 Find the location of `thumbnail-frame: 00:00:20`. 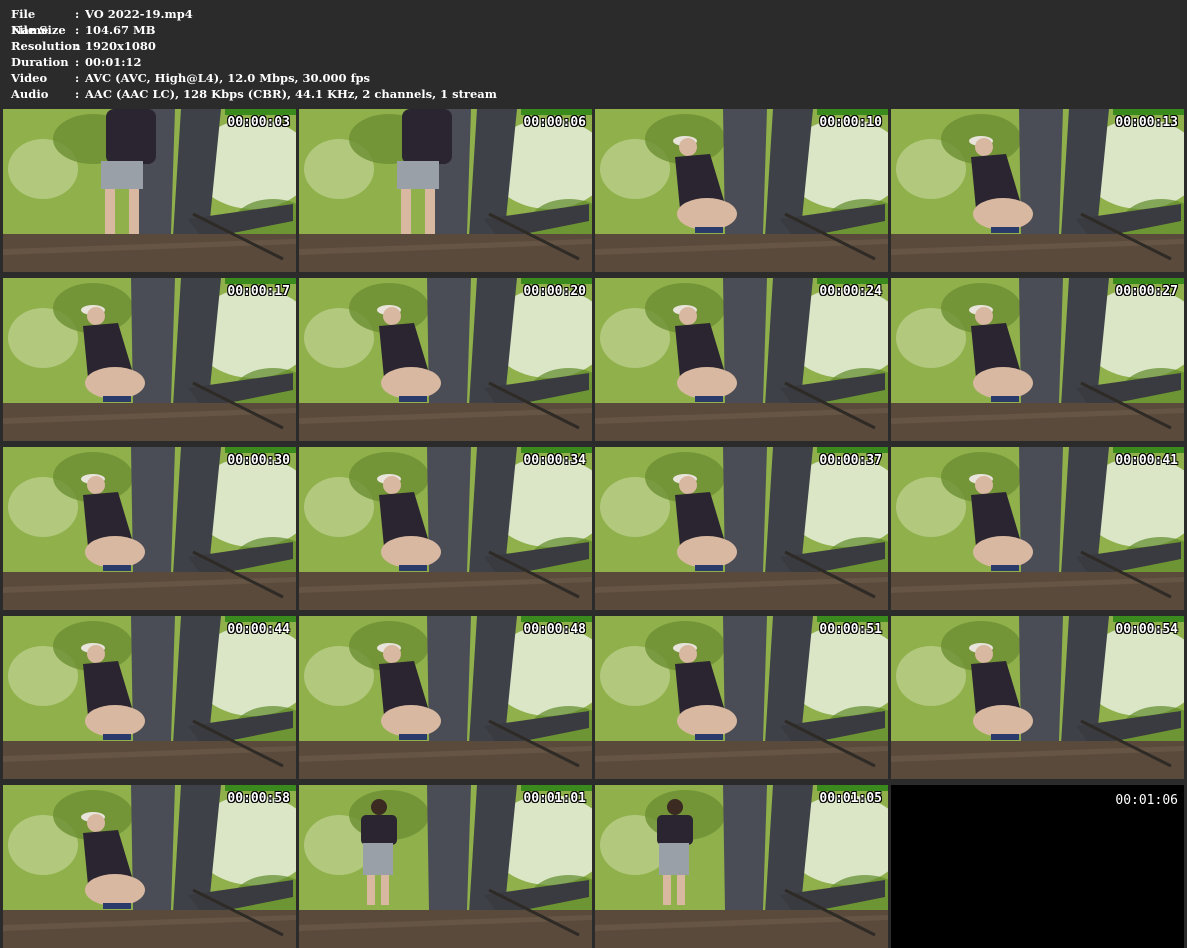

thumbnail-frame: 00:00:20 is located at coordinates (445, 359).